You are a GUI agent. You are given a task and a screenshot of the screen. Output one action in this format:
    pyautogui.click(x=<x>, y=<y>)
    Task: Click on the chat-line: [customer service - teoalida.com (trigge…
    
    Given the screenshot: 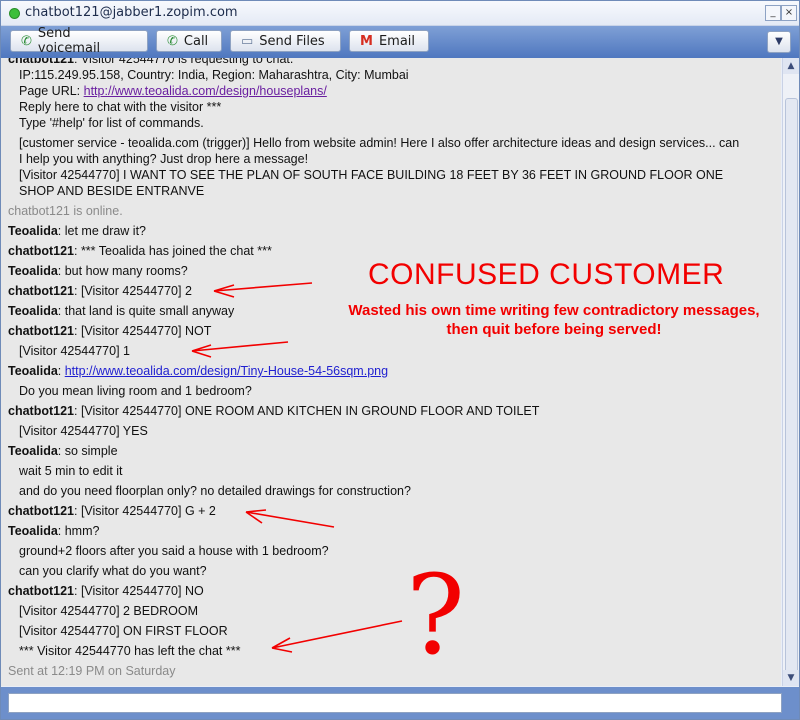 What is the action you would take?
    pyautogui.click(x=379, y=143)
    